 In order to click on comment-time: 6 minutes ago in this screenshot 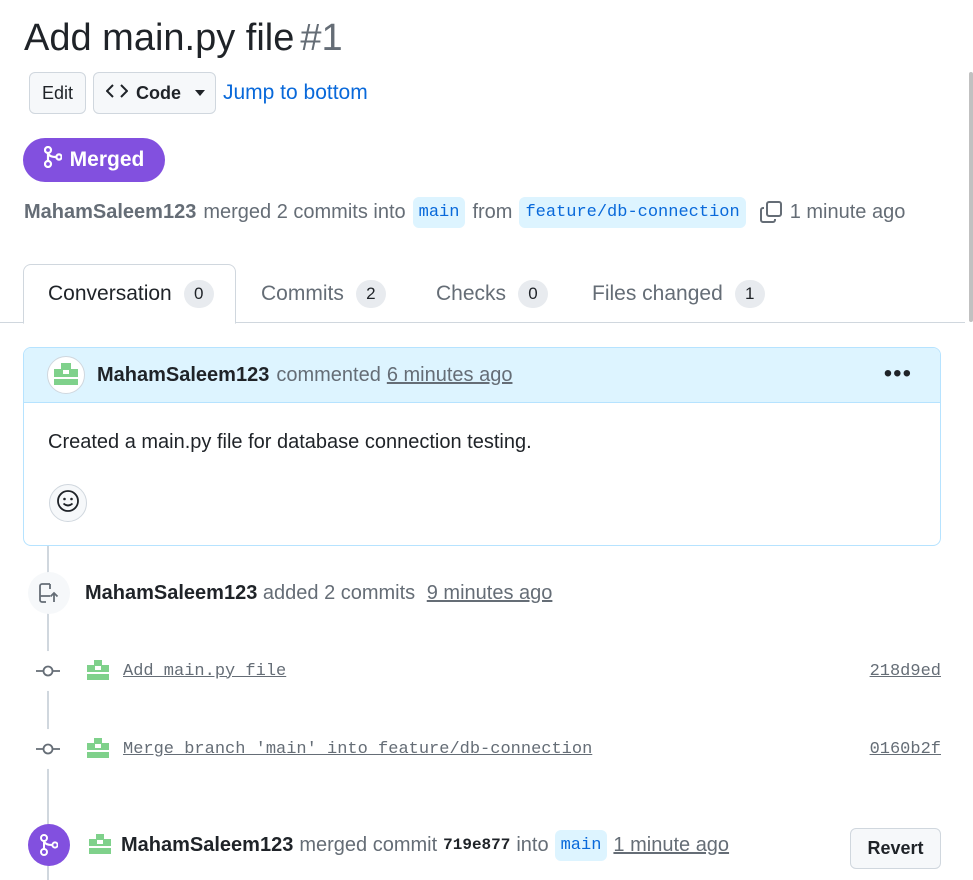, I will do `click(450, 375)`.